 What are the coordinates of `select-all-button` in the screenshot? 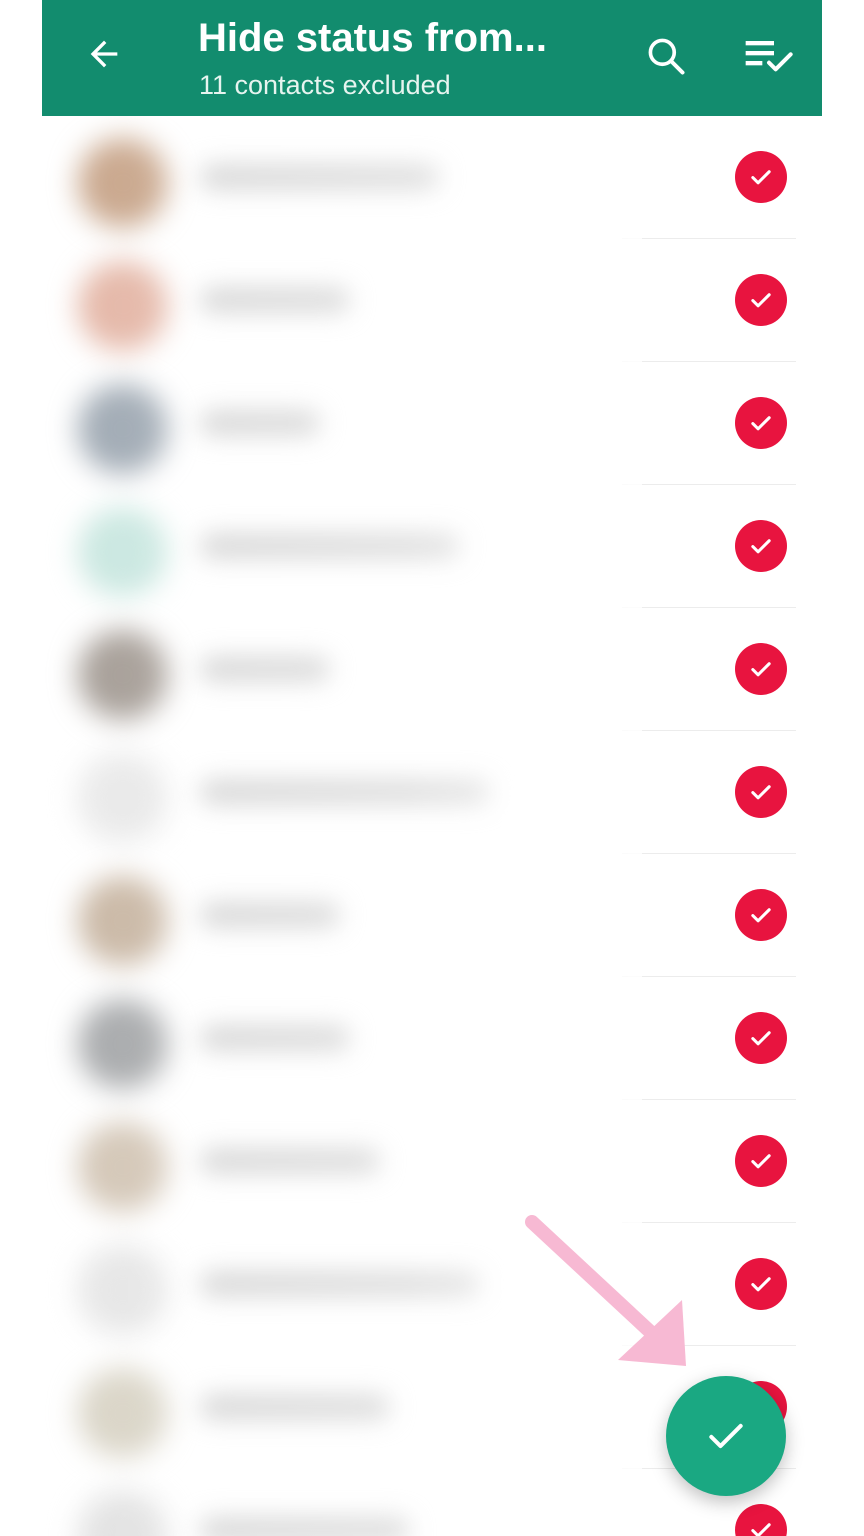 It's located at (769, 56).